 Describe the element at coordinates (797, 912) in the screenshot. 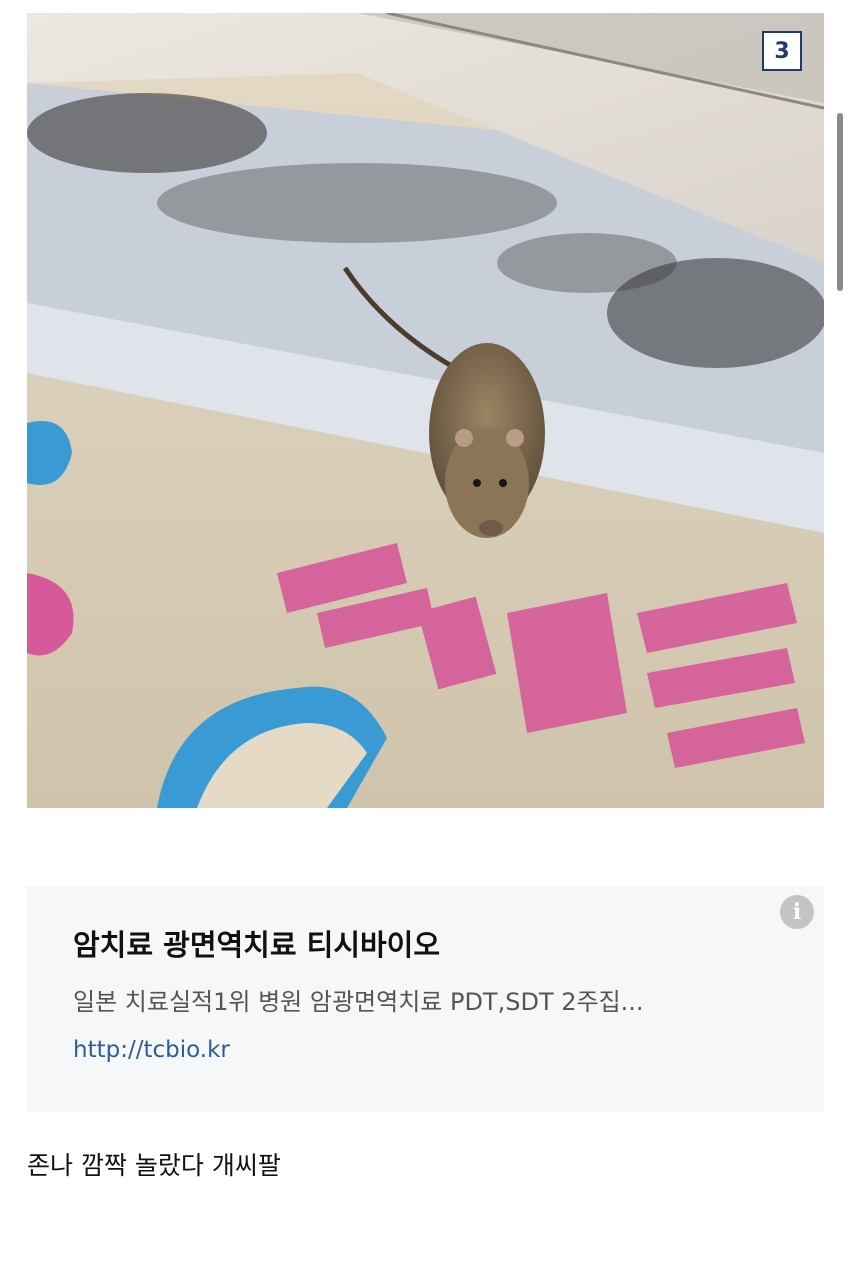

I see `info-icon: i` at that location.